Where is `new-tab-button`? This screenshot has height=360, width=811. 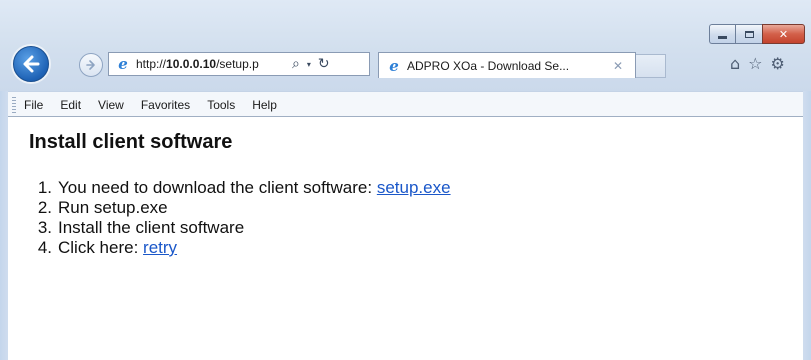 new-tab-button is located at coordinates (651, 66).